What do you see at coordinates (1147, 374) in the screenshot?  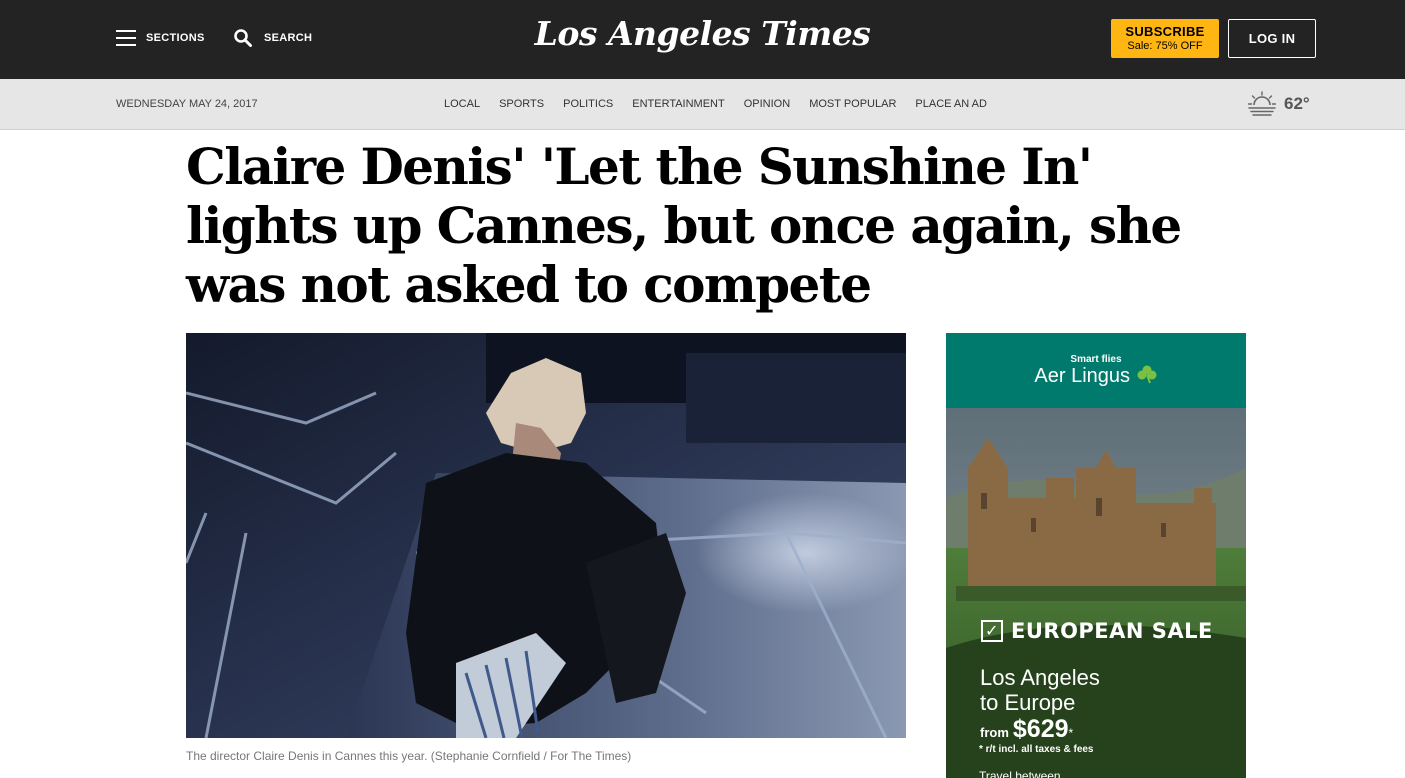 I see `shamrock-icon` at bounding box center [1147, 374].